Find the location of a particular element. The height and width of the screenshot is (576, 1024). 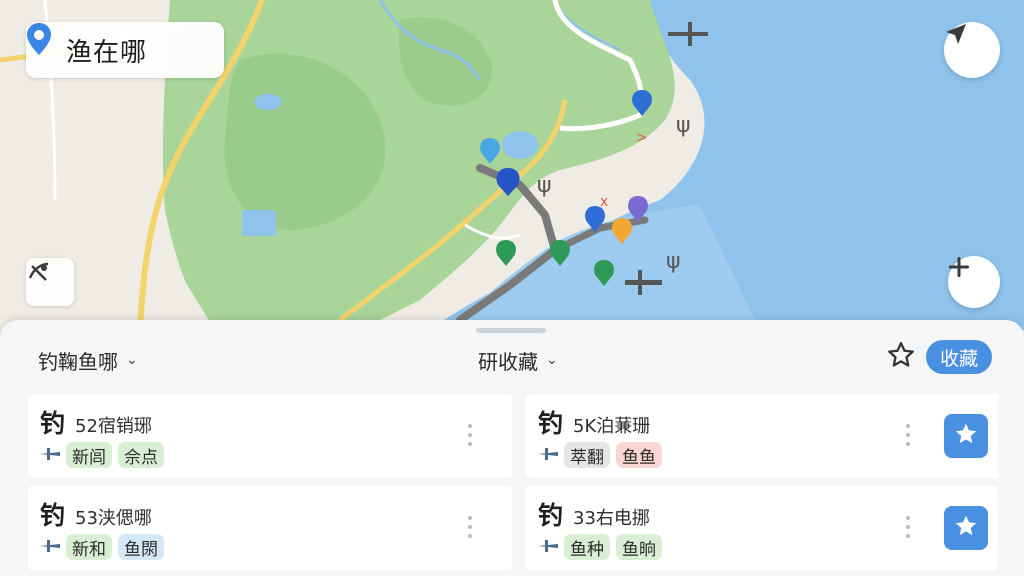

spot-tag: 新和 is located at coordinates (89, 547).